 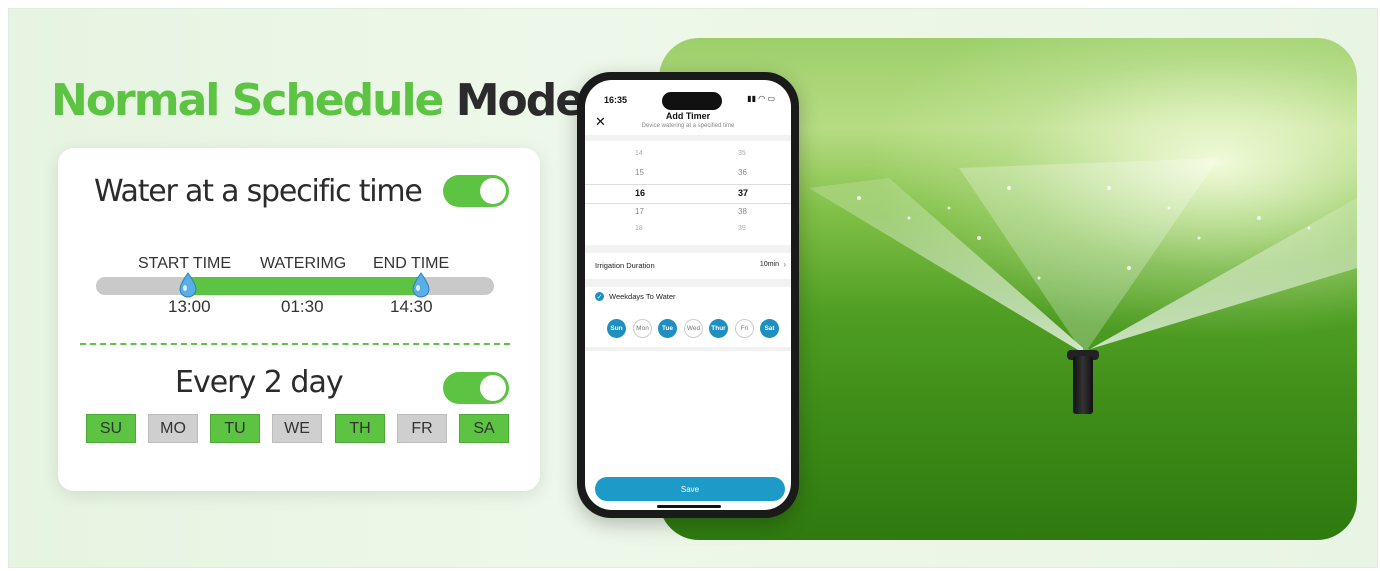 What do you see at coordinates (742, 153) in the screenshot?
I see `picker-minute: 35` at bounding box center [742, 153].